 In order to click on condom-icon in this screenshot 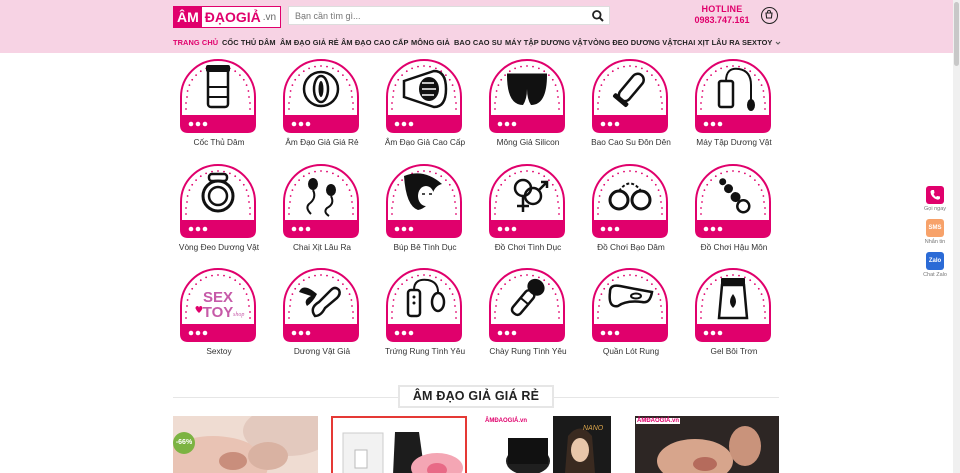, I will do `click(630, 96)`.